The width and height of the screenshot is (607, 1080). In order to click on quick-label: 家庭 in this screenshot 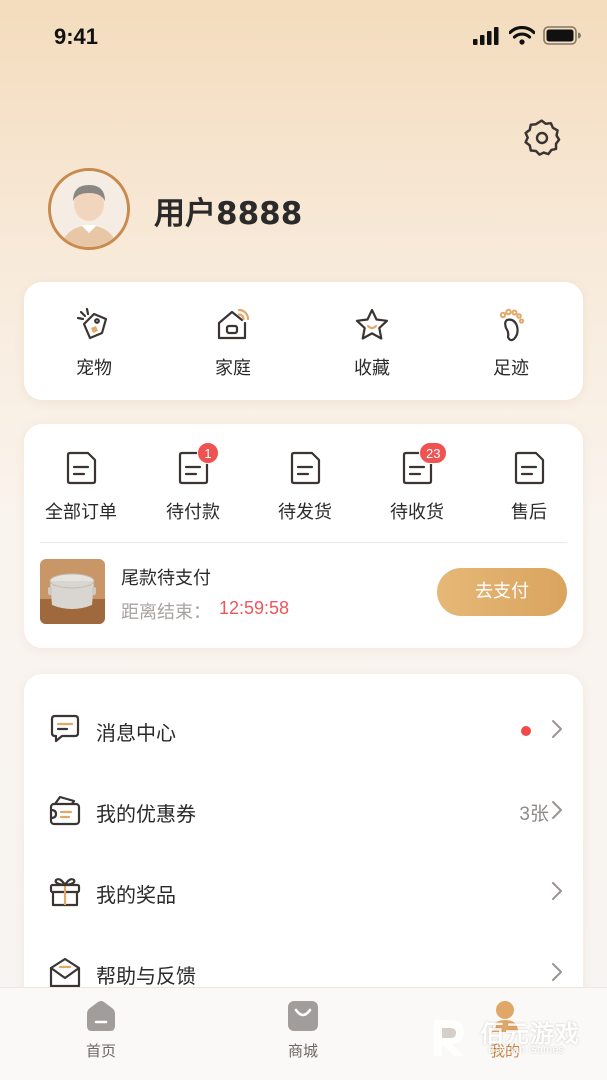, I will do `click(233, 368)`.